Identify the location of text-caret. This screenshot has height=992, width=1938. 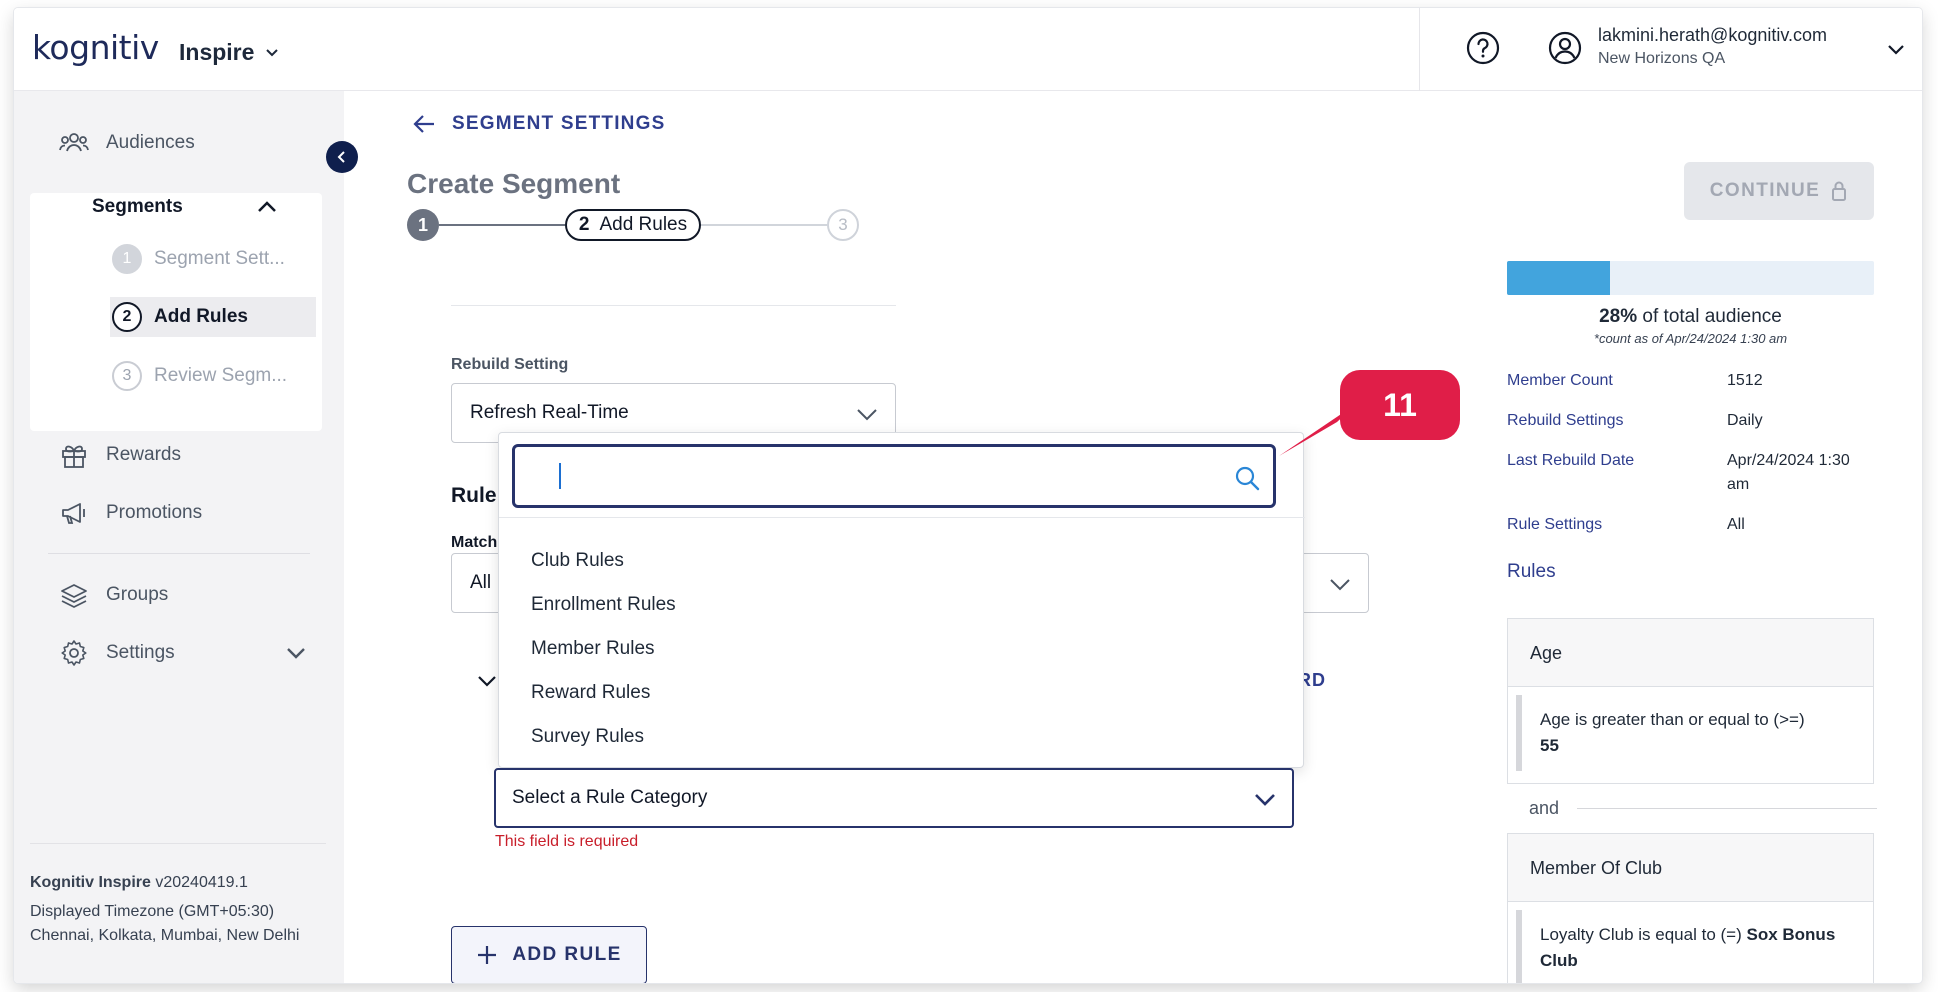
(560, 476).